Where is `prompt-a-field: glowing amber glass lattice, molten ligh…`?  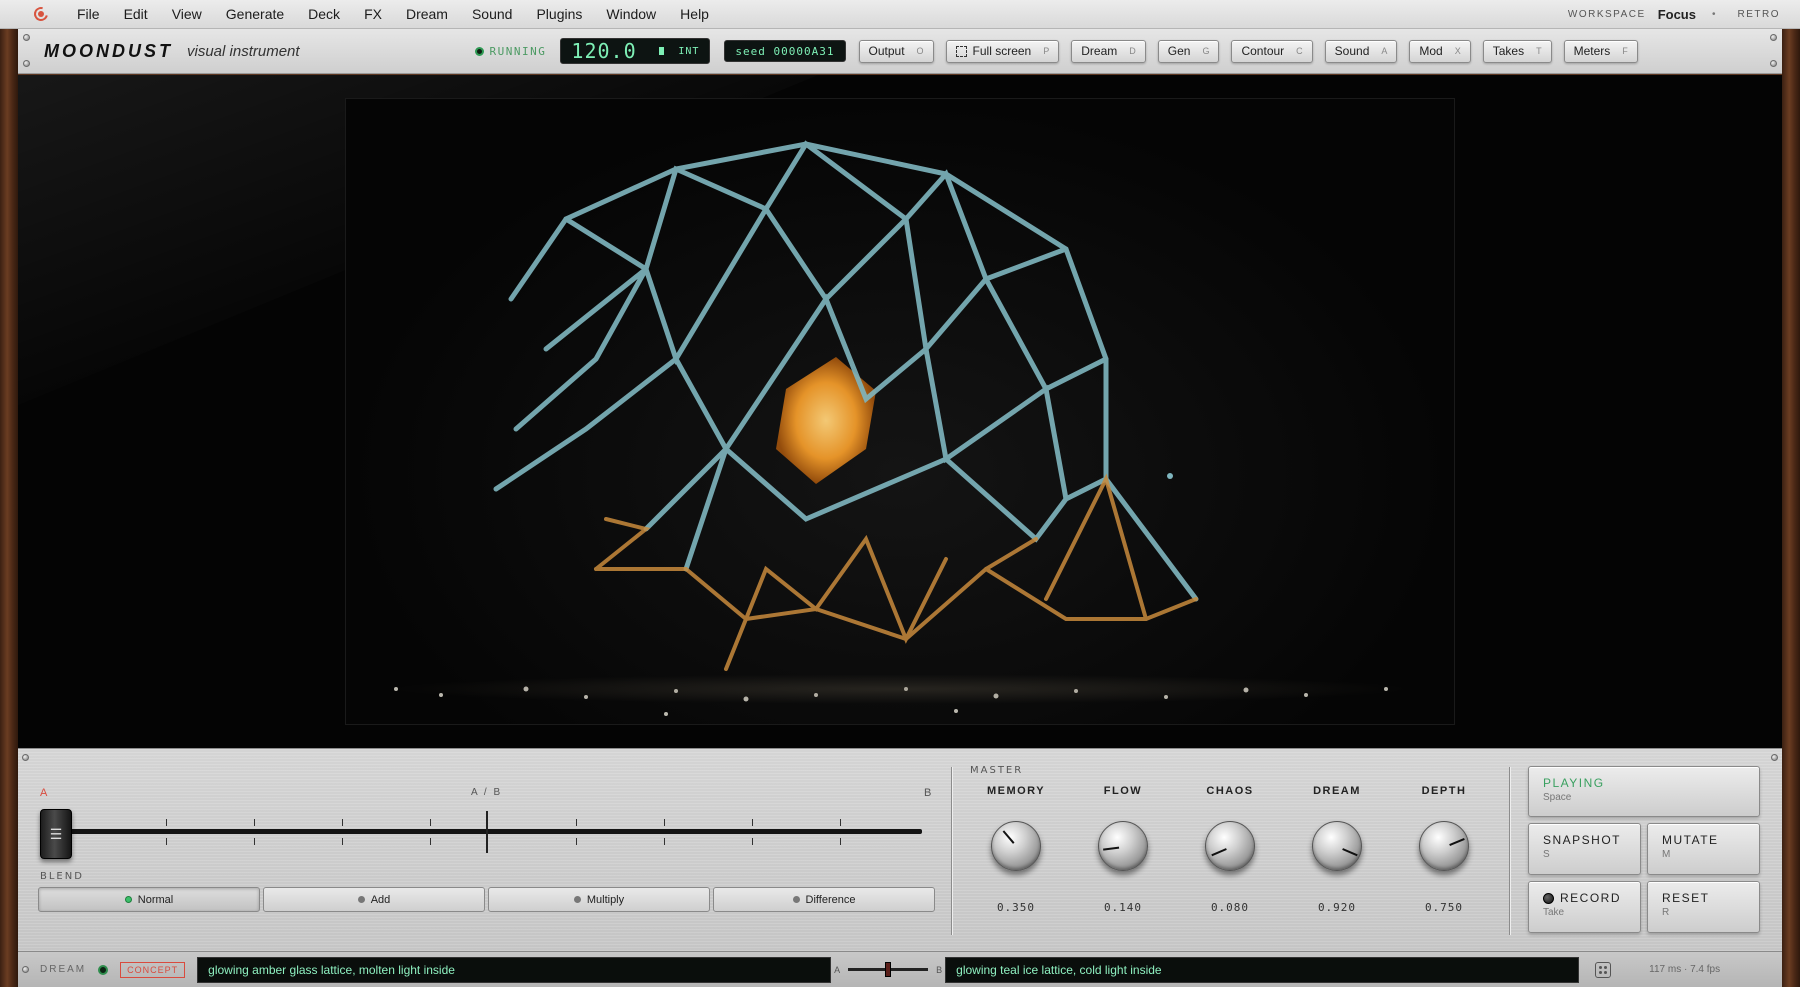
prompt-a-field: glowing amber glass lattice, molten ligh… is located at coordinates (514, 969).